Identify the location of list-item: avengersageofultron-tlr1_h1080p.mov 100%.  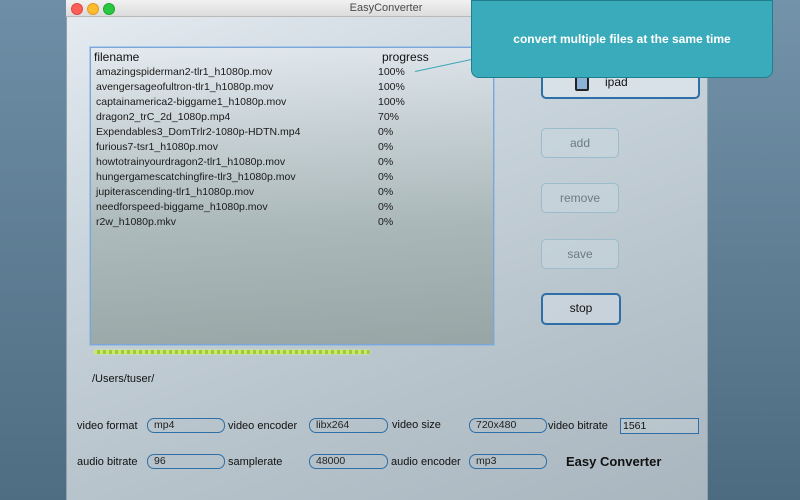
(291, 88).